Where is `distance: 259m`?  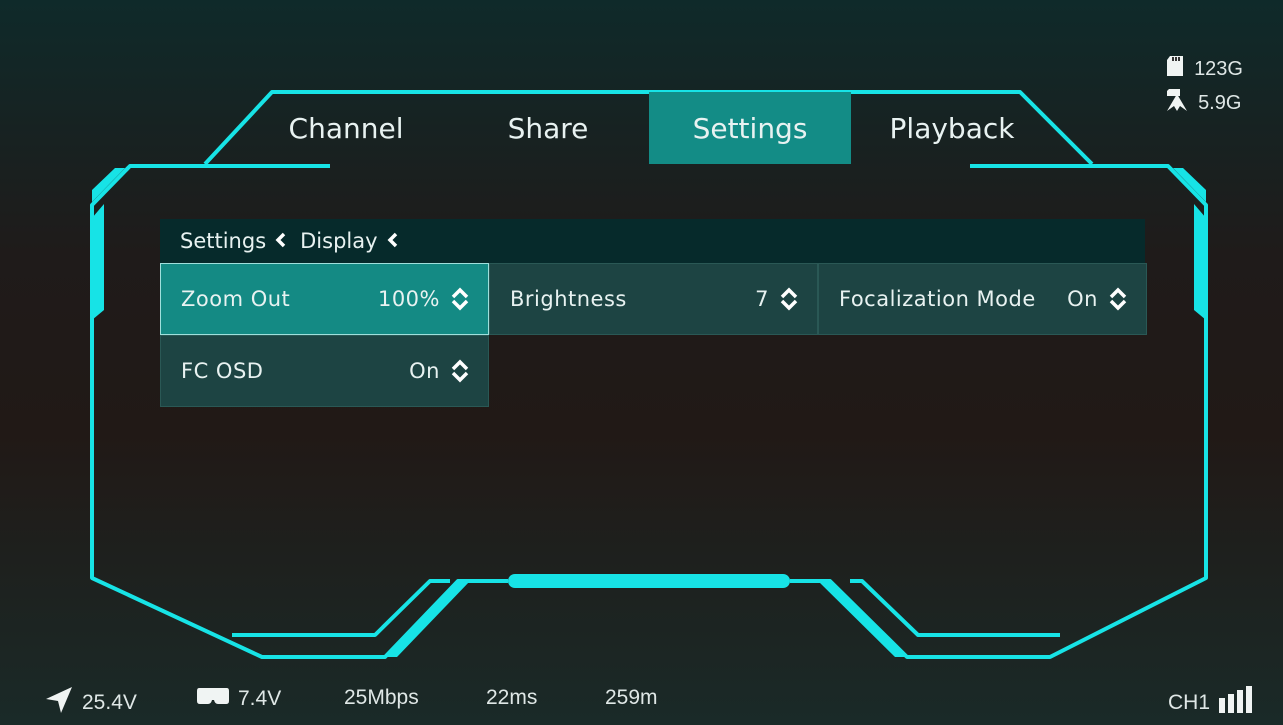 distance: 259m is located at coordinates (631, 697).